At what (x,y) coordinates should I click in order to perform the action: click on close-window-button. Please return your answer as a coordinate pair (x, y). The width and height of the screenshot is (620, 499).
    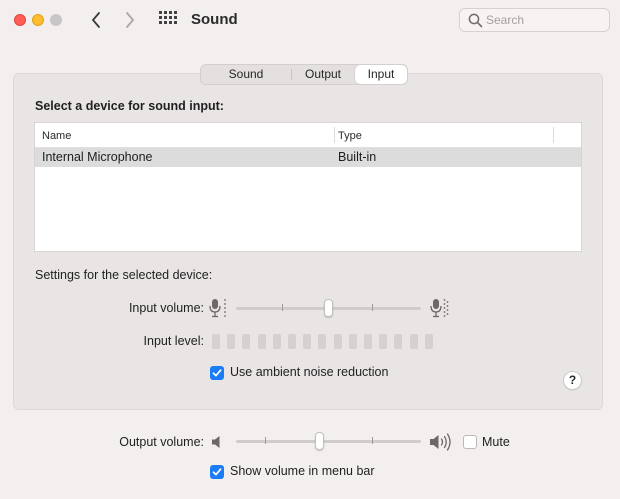
    Looking at the image, I should click on (20, 20).